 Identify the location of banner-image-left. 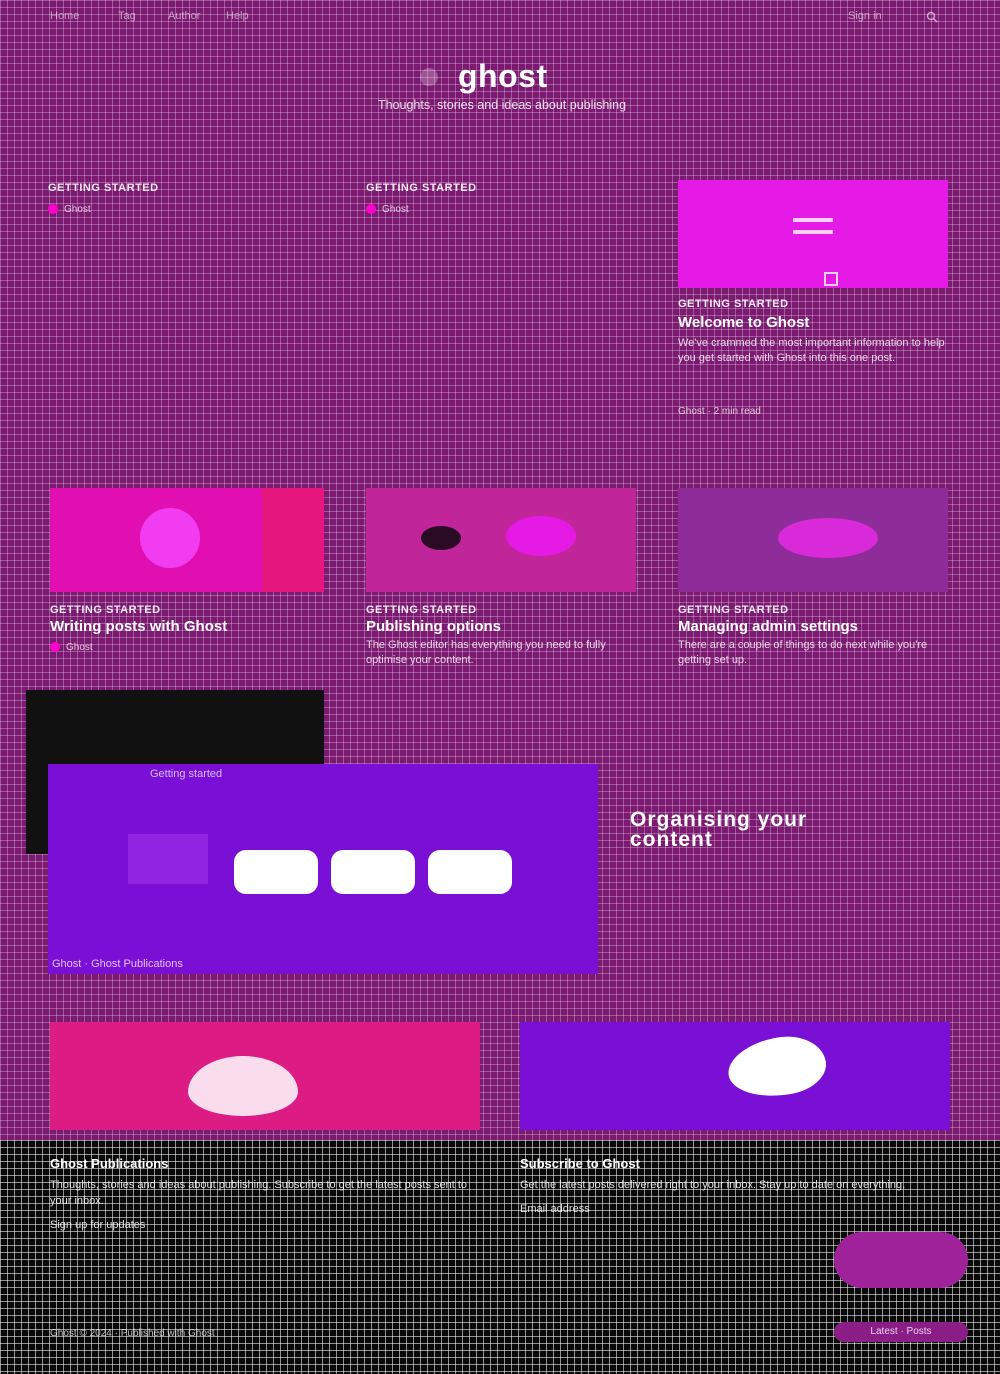
(265, 1076).